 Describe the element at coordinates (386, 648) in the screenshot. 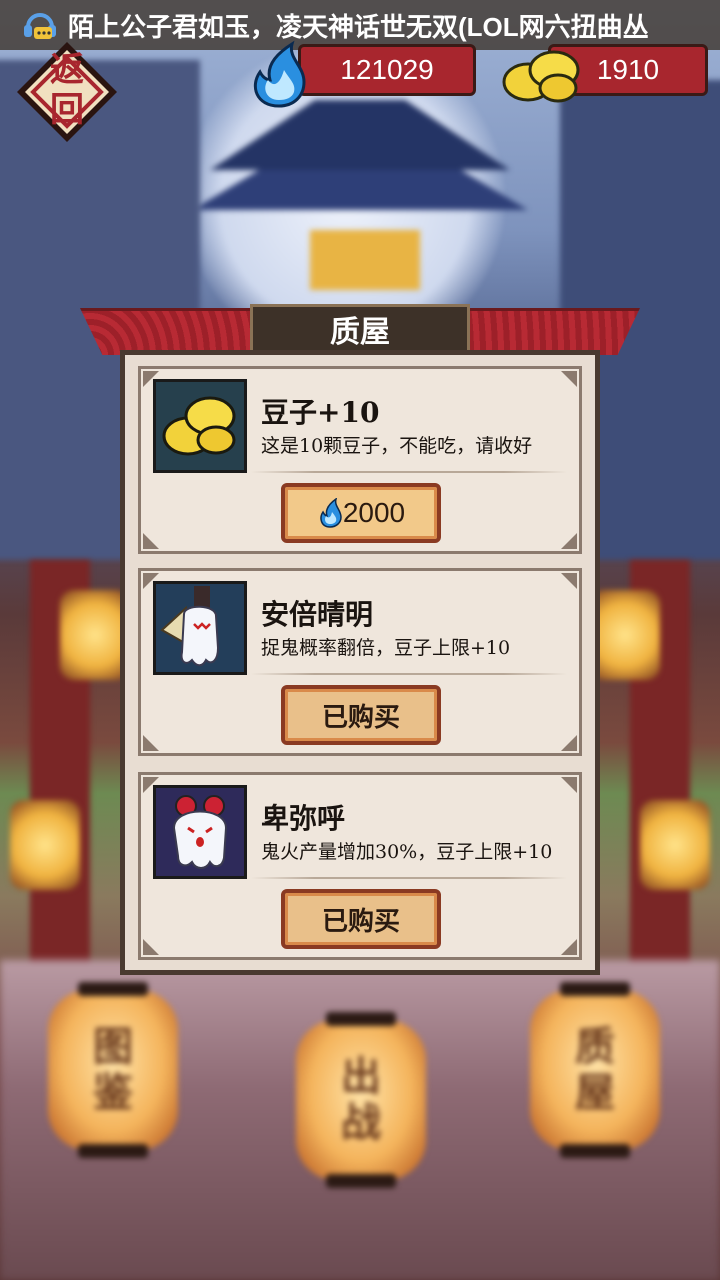

I see `item-description: 捉鬼概率翻倍，豆子上限+10` at that location.